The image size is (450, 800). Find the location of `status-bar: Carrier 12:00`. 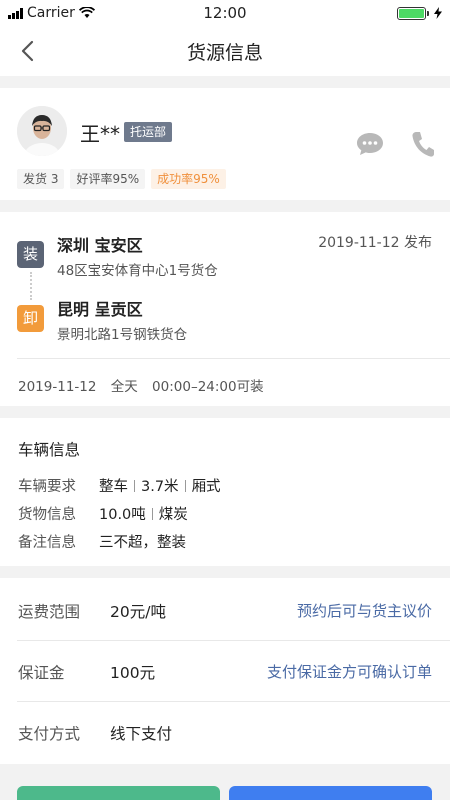

status-bar: Carrier 12:00 is located at coordinates (225, 13).